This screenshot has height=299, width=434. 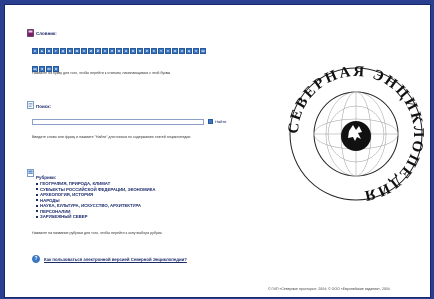 I want to click on rubrics-title: Рубрики:, so click(x=46, y=177).